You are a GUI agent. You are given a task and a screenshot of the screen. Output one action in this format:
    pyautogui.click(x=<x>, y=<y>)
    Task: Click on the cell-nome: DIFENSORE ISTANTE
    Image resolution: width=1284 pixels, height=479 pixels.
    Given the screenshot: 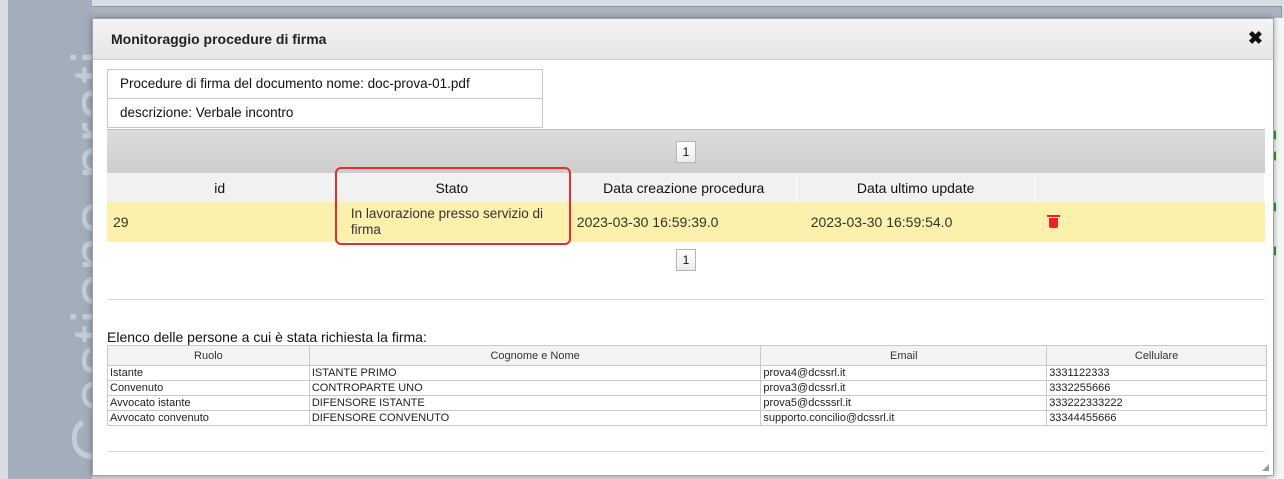 What is the action you would take?
    pyautogui.click(x=535, y=403)
    